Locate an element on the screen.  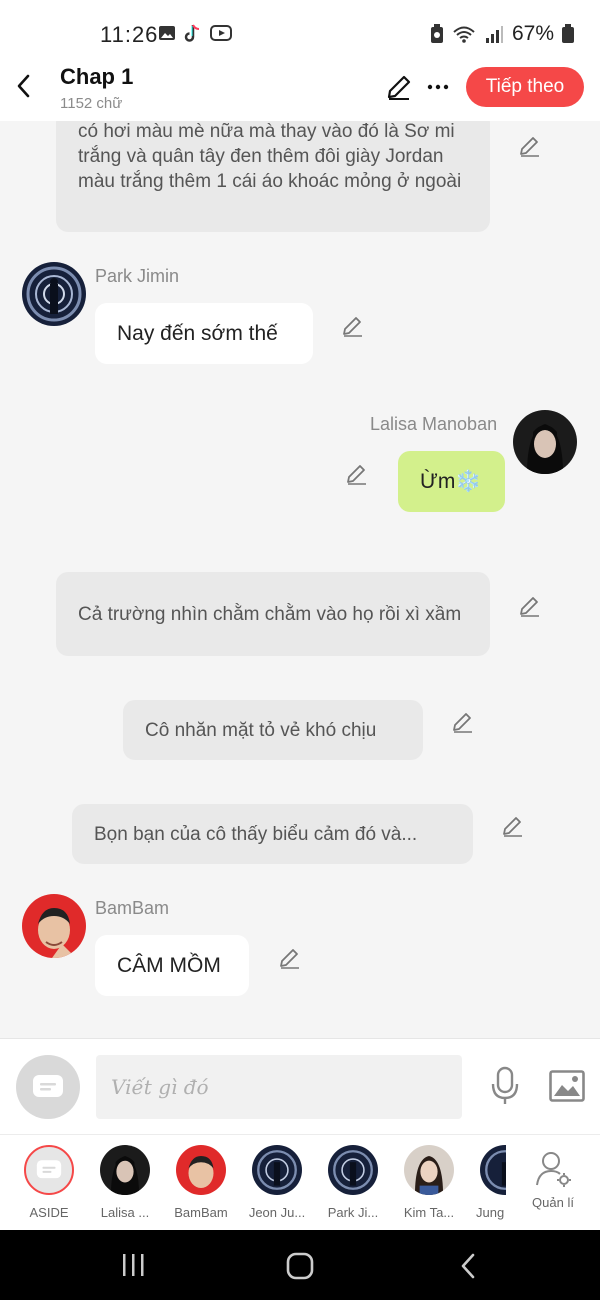
status-bar: 11:26 67% is located at coordinates (300, 31).